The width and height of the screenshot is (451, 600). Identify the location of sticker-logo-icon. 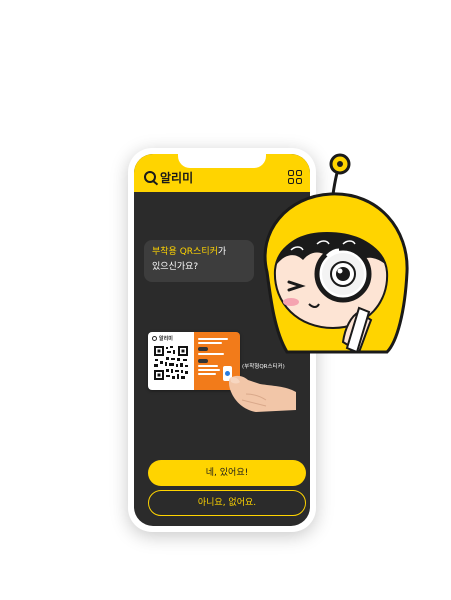
(154, 338).